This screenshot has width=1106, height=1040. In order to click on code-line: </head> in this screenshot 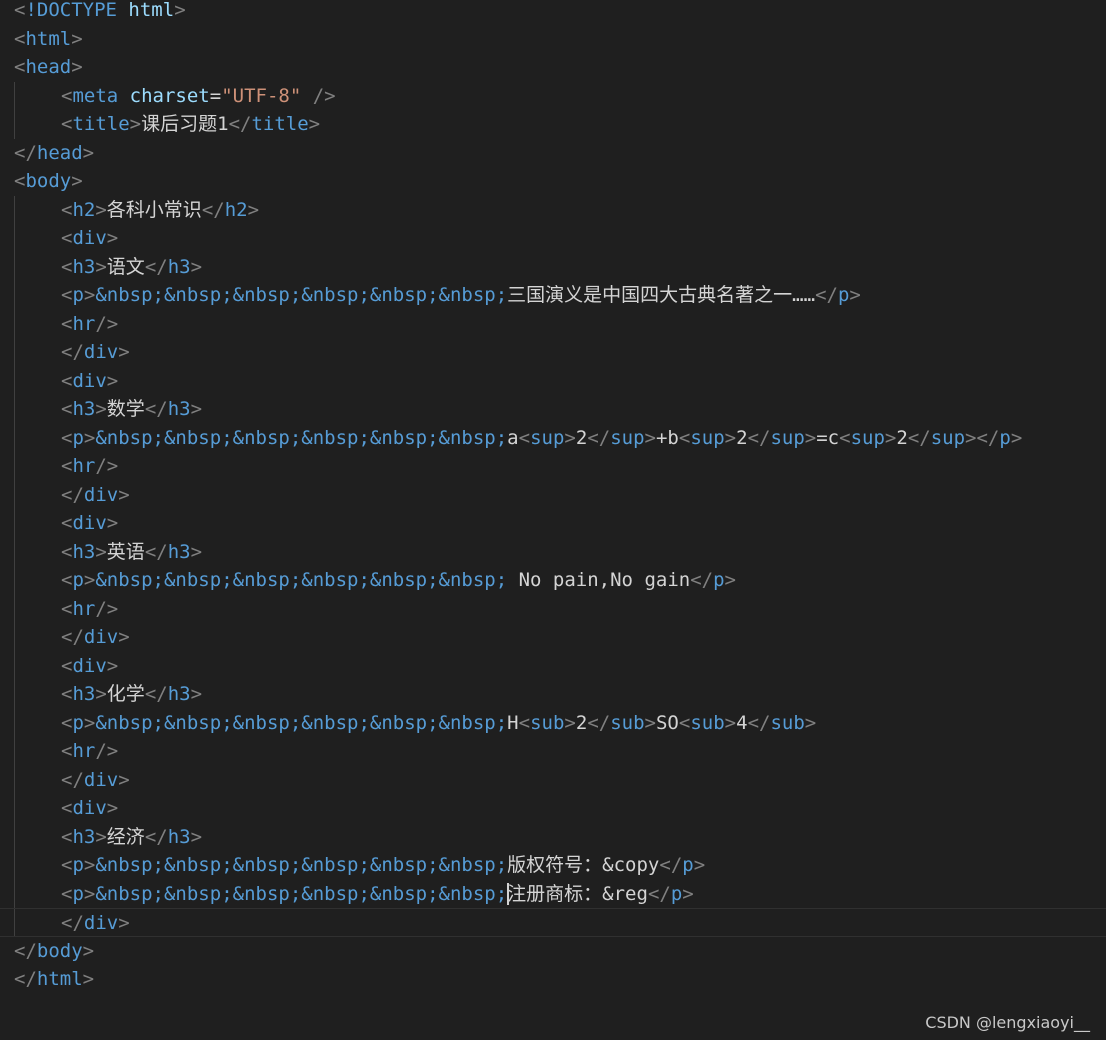, I will do `click(553, 153)`.